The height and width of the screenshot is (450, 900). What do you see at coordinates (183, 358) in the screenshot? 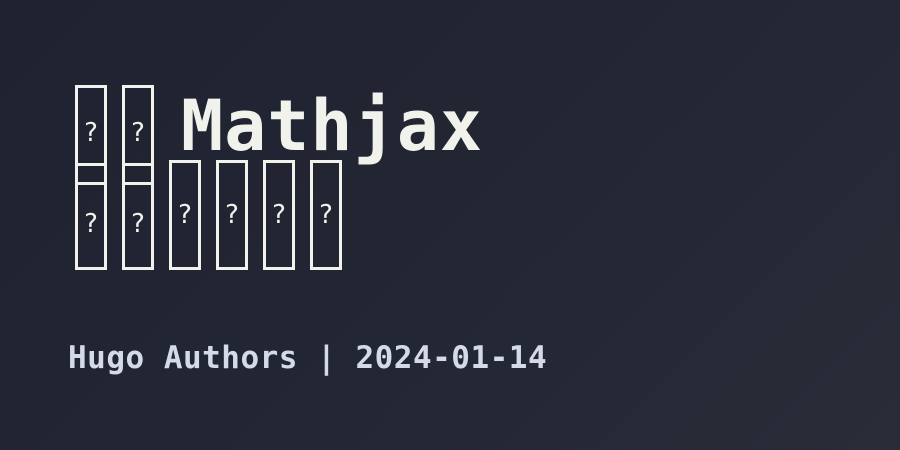
I see `author-name: Hugo Authors` at bounding box center [183, 358].